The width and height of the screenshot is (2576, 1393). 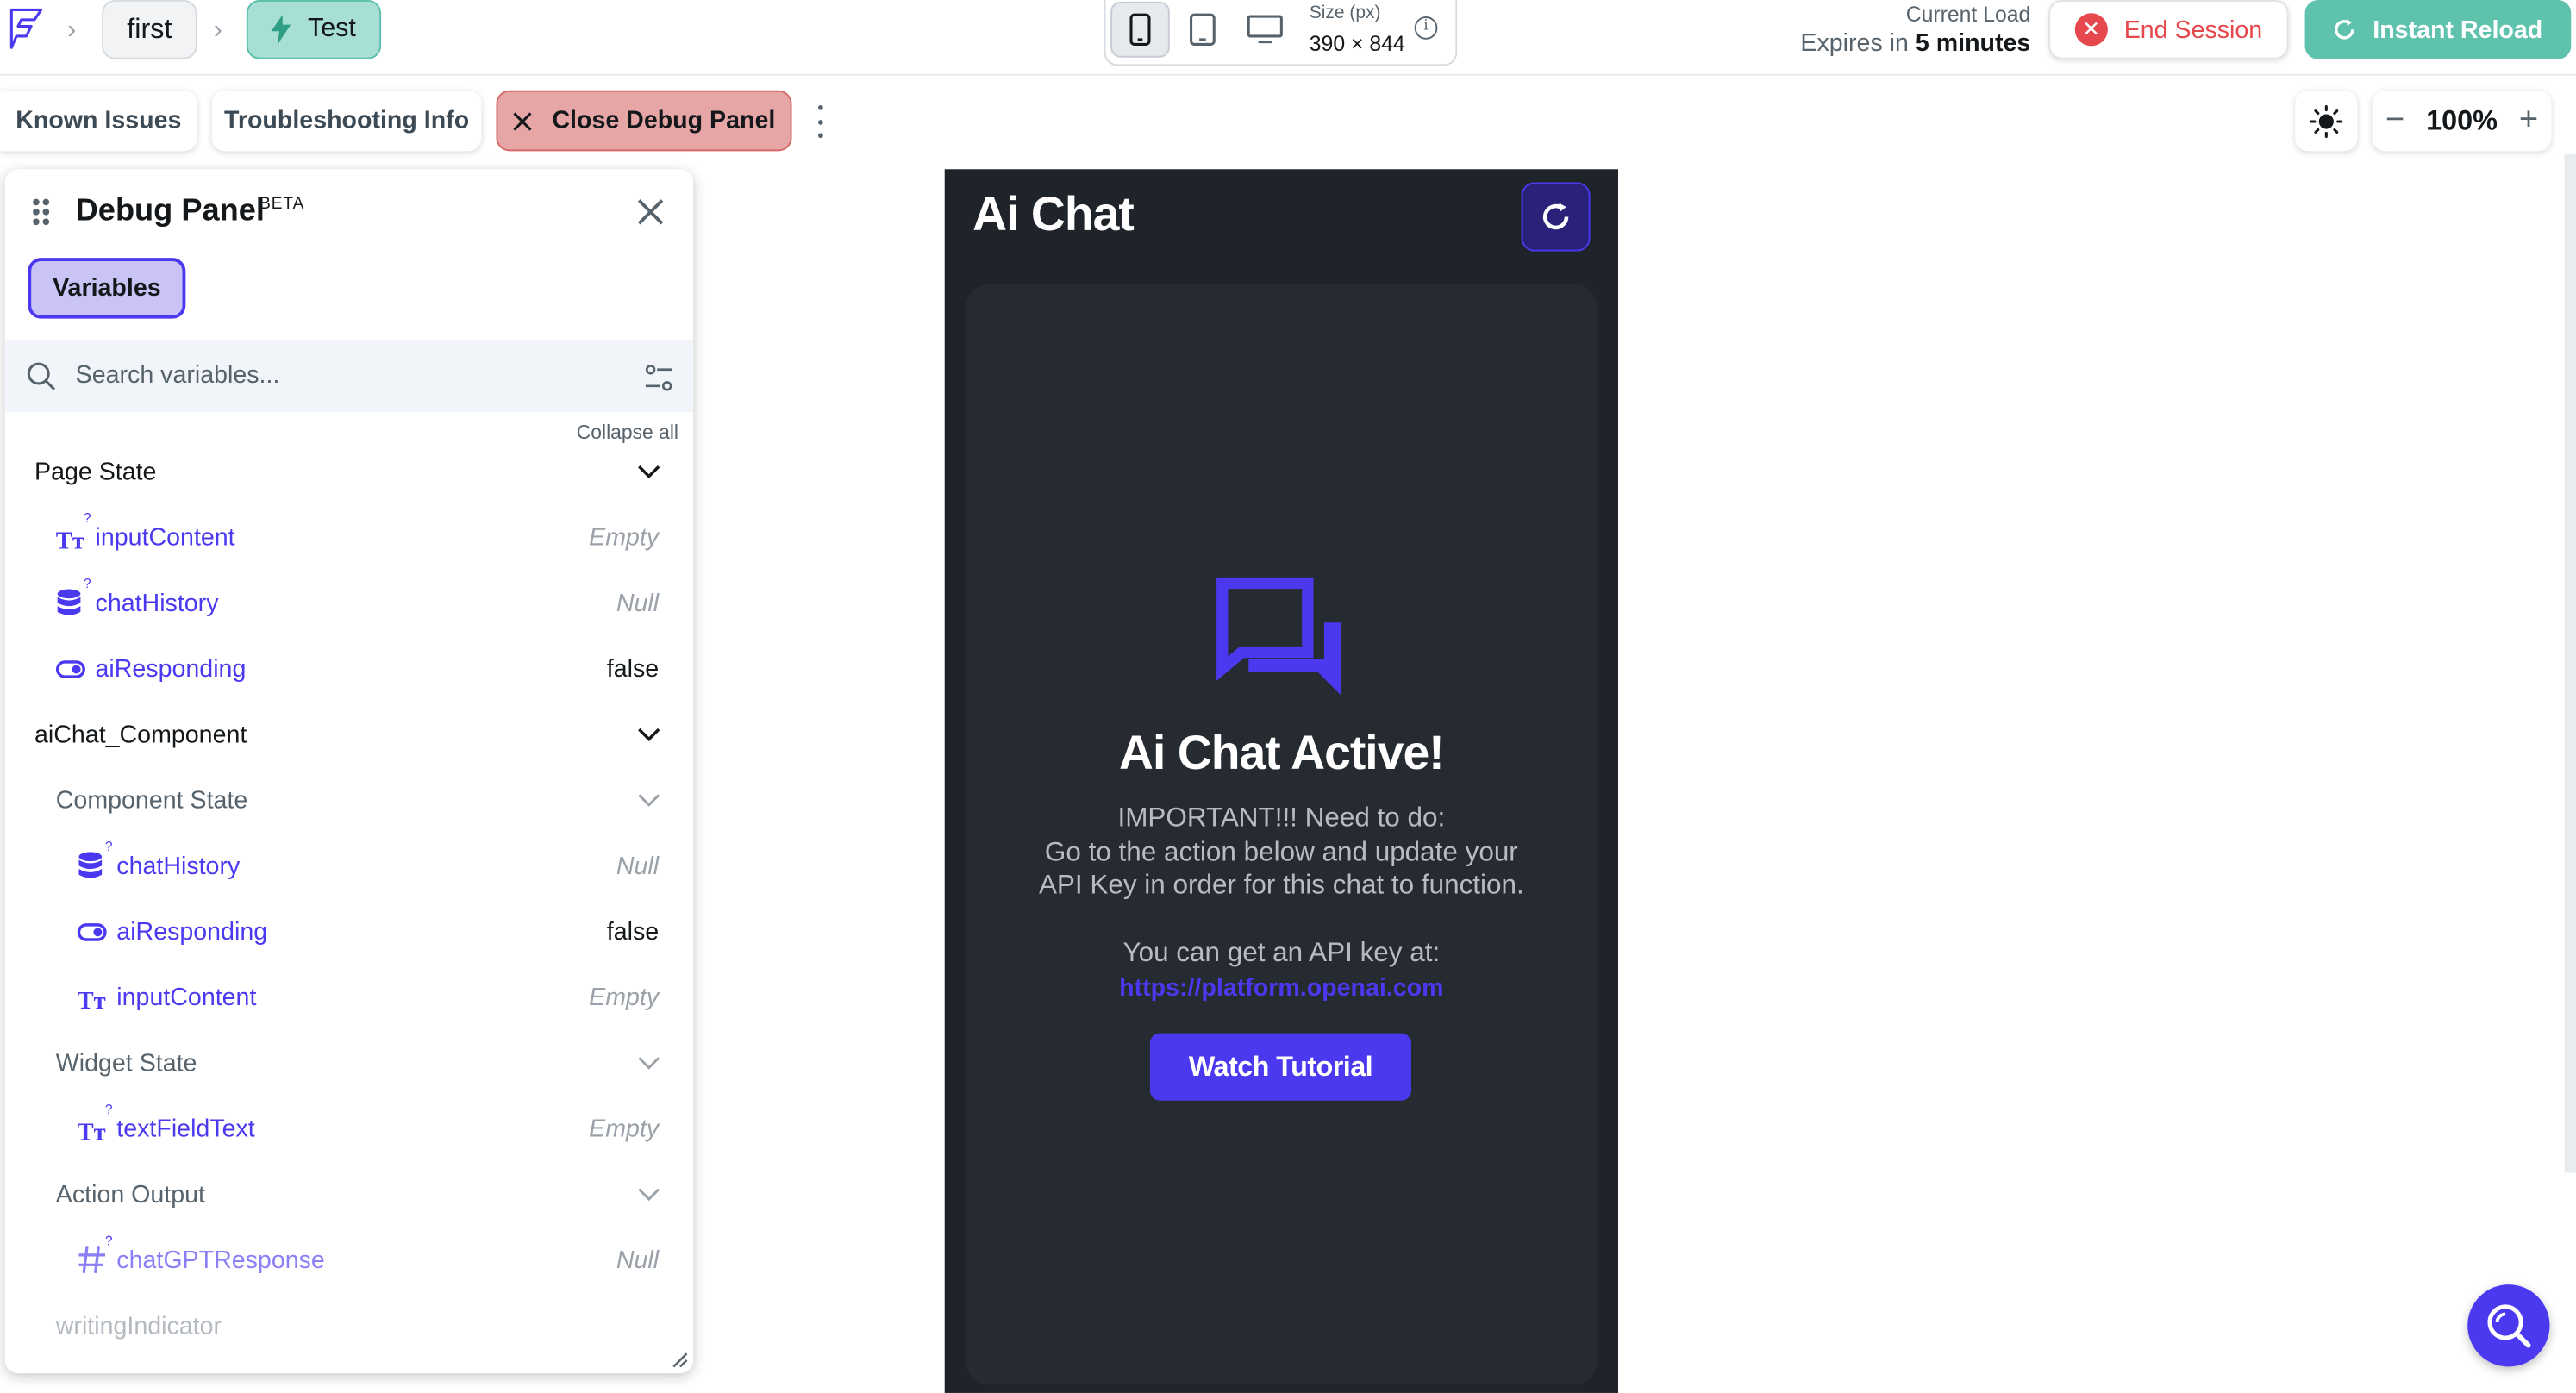 What do you see at coordinates (349, 1259) in the screenshot?
I see `variable-row: ? chatGPTResponse Null` at bounding box center [349, 1259].